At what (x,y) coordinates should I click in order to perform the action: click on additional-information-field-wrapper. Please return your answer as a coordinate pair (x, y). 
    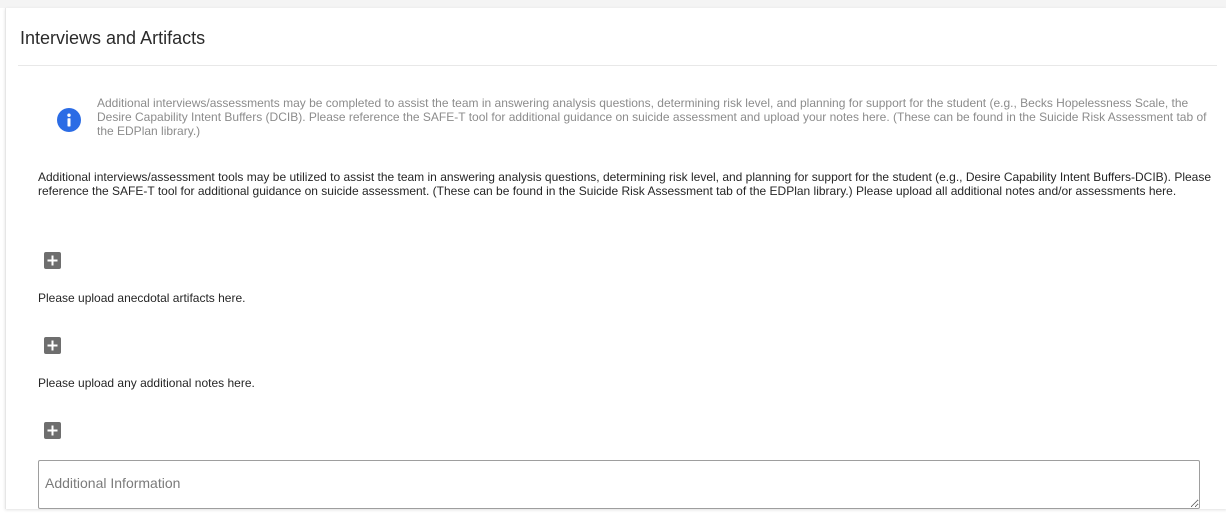
    Looking at the image, I should click on (619, 484).